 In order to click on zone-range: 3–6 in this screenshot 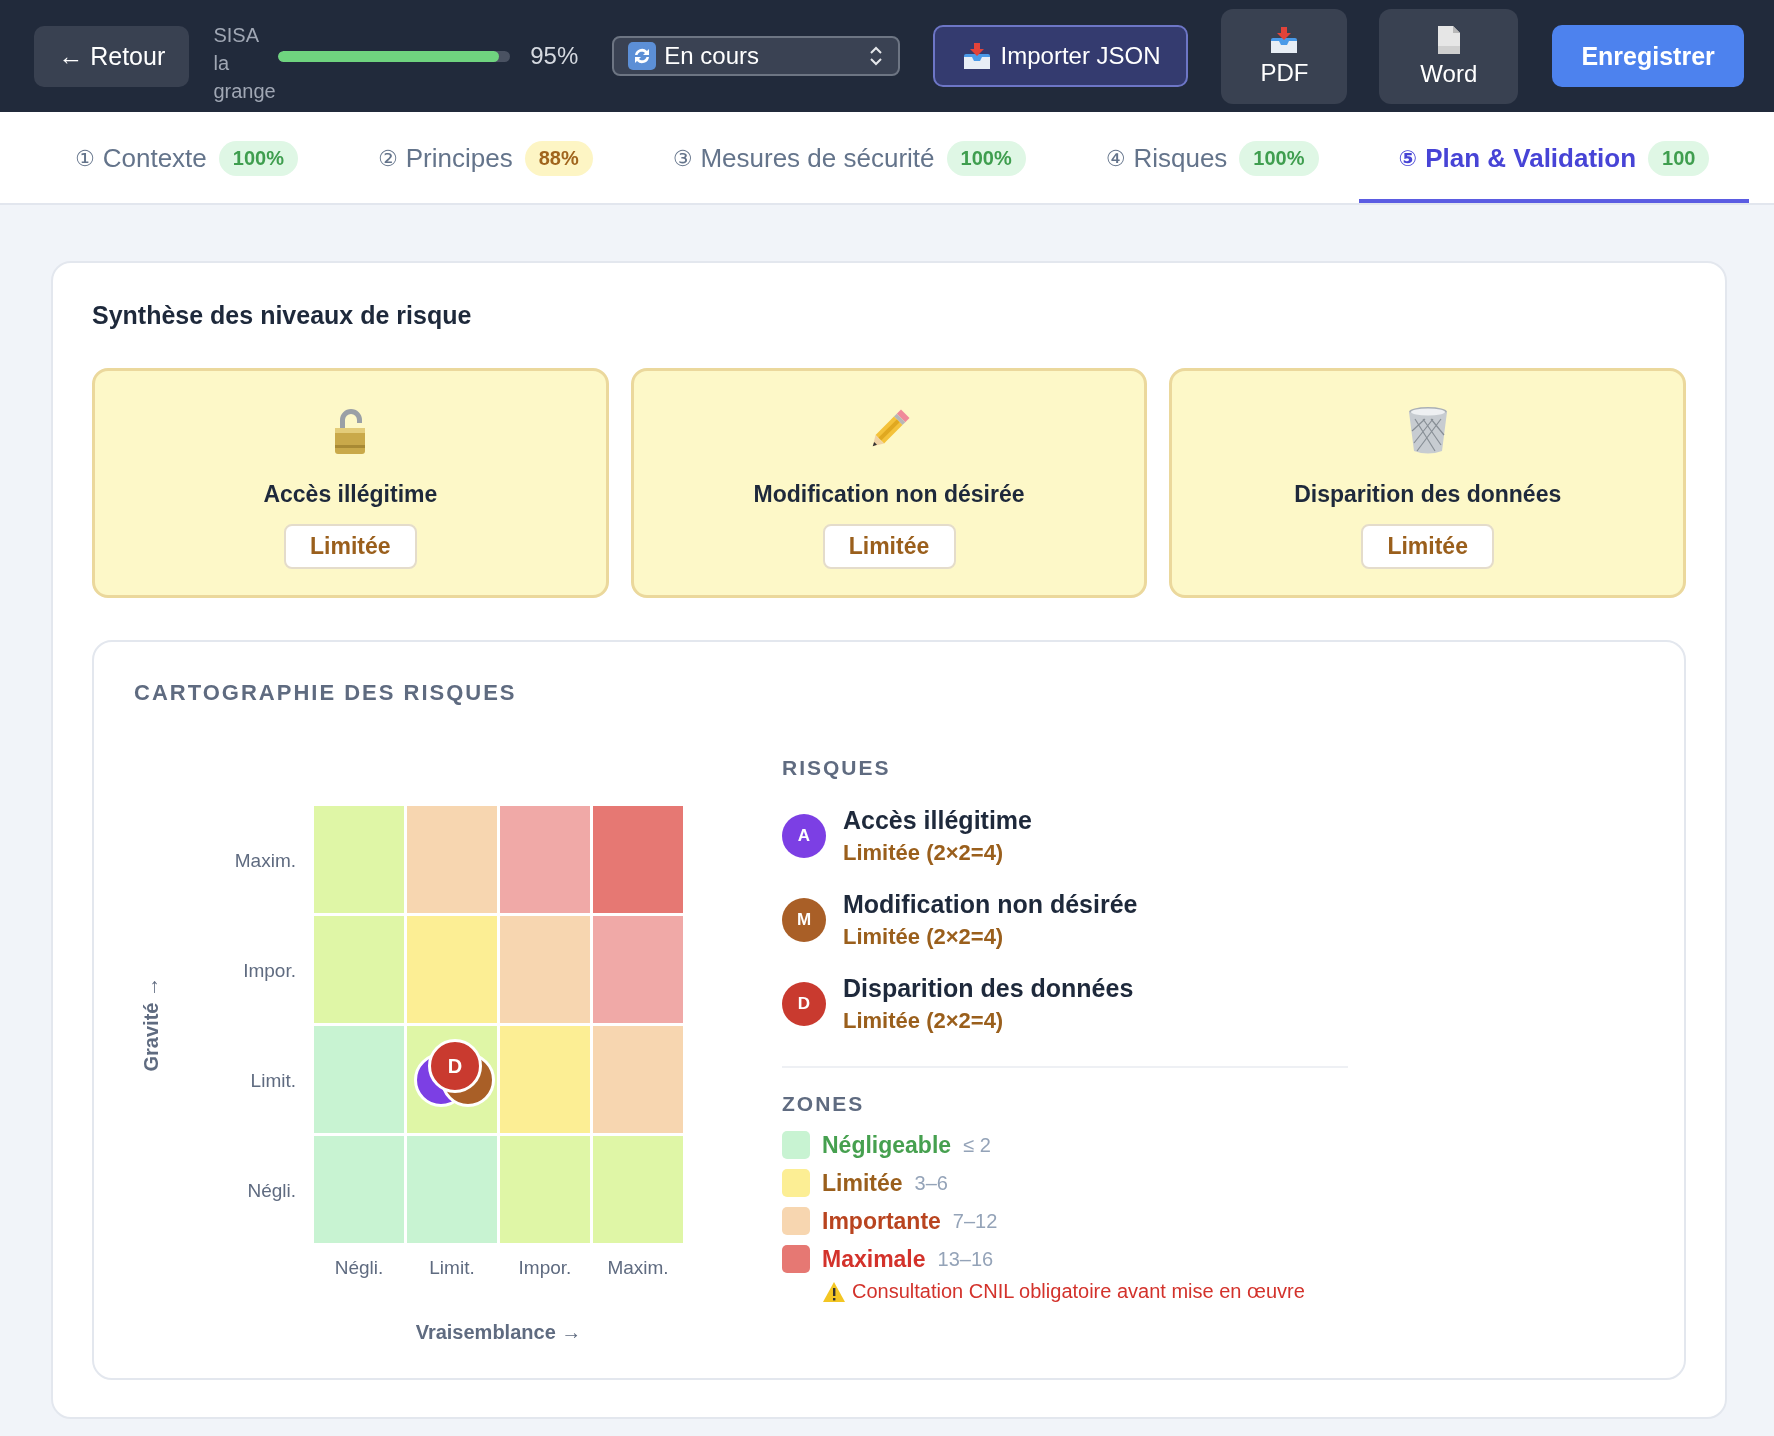, I will do `click(931, 1183)`.